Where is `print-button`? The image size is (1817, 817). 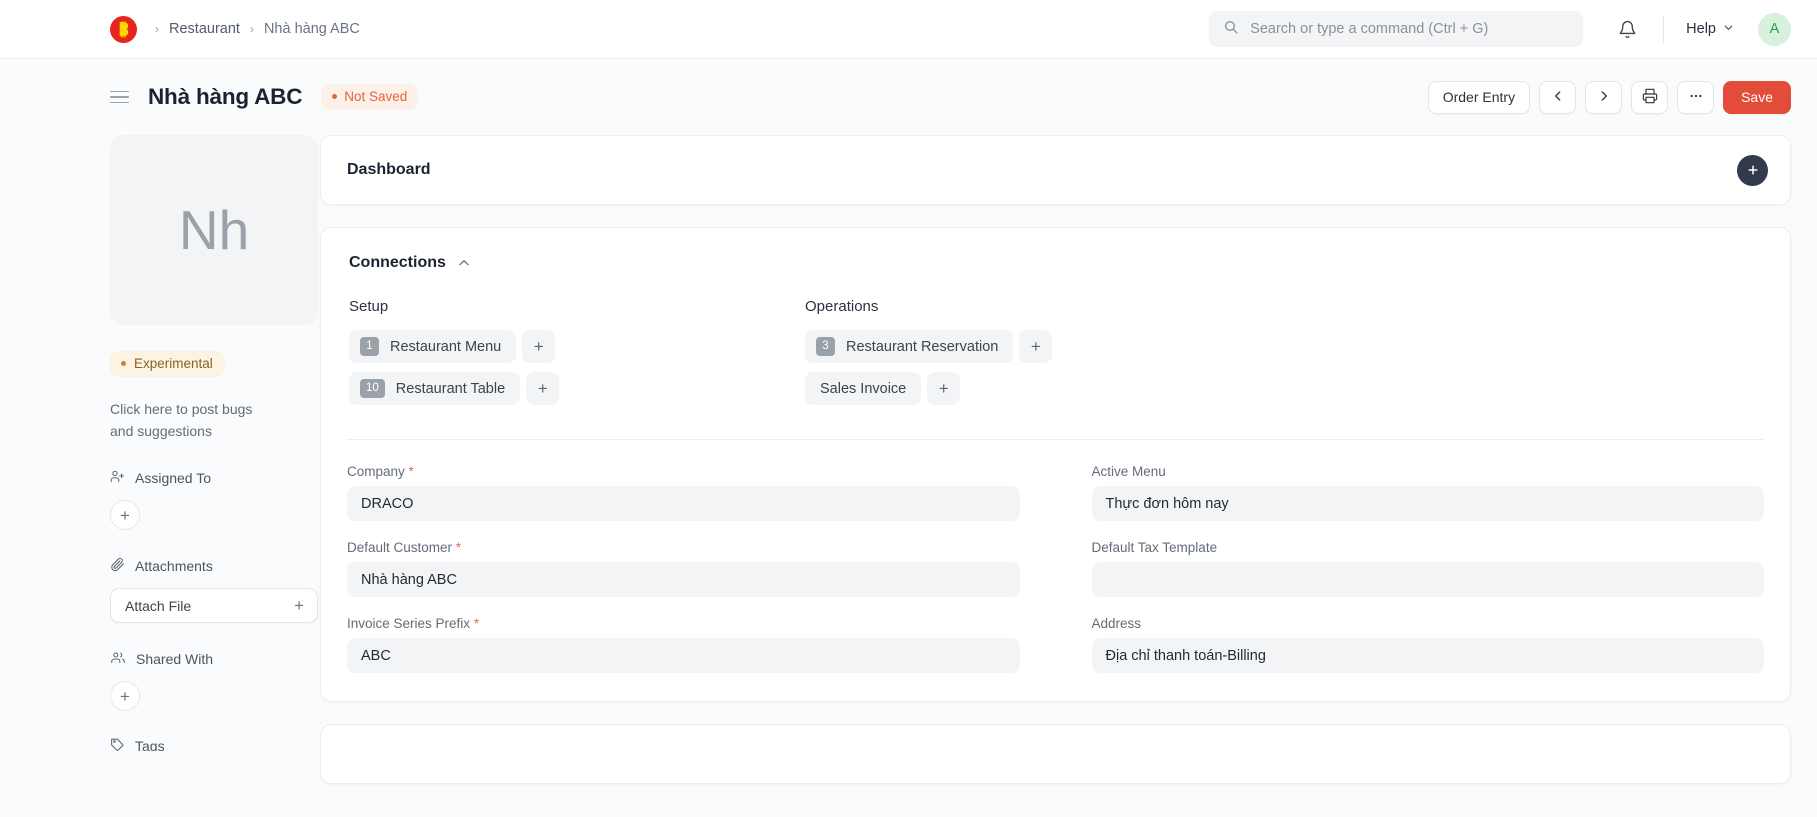
print-button is located at coordinates (1650, 97).